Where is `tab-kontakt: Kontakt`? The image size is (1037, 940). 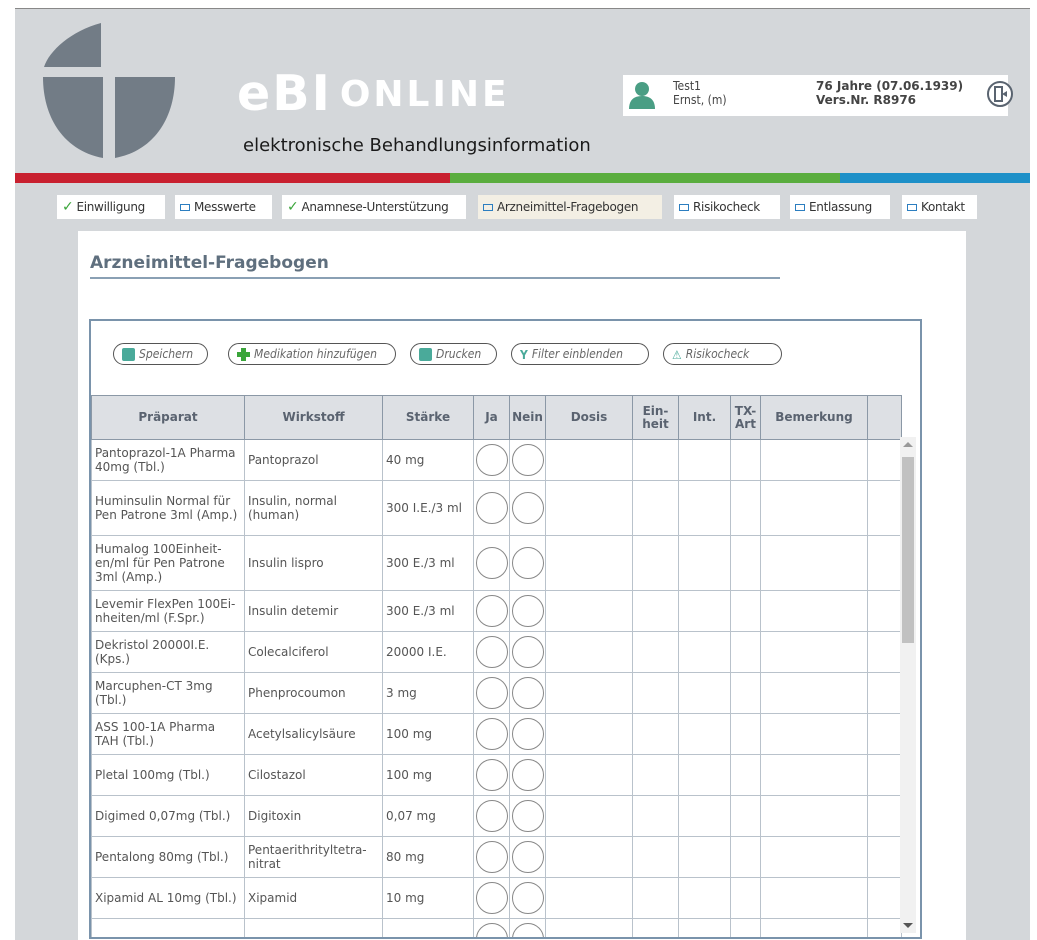 tab-kontakt: Kontakt is located at coordinates (939, 207).